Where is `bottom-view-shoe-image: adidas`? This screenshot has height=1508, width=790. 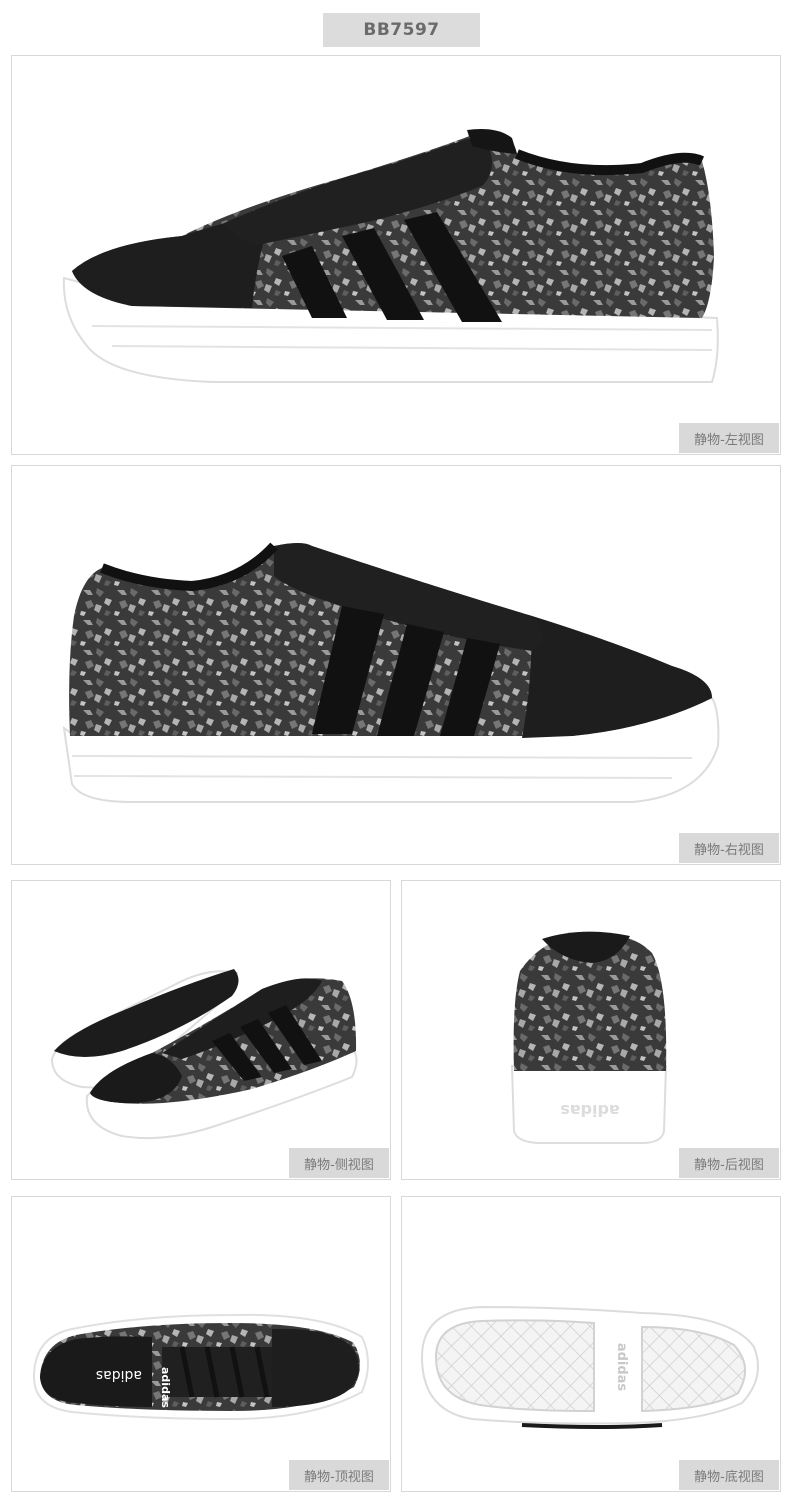 bottom-view-shoe-image: adidas is located at coordinates (589, 1367).